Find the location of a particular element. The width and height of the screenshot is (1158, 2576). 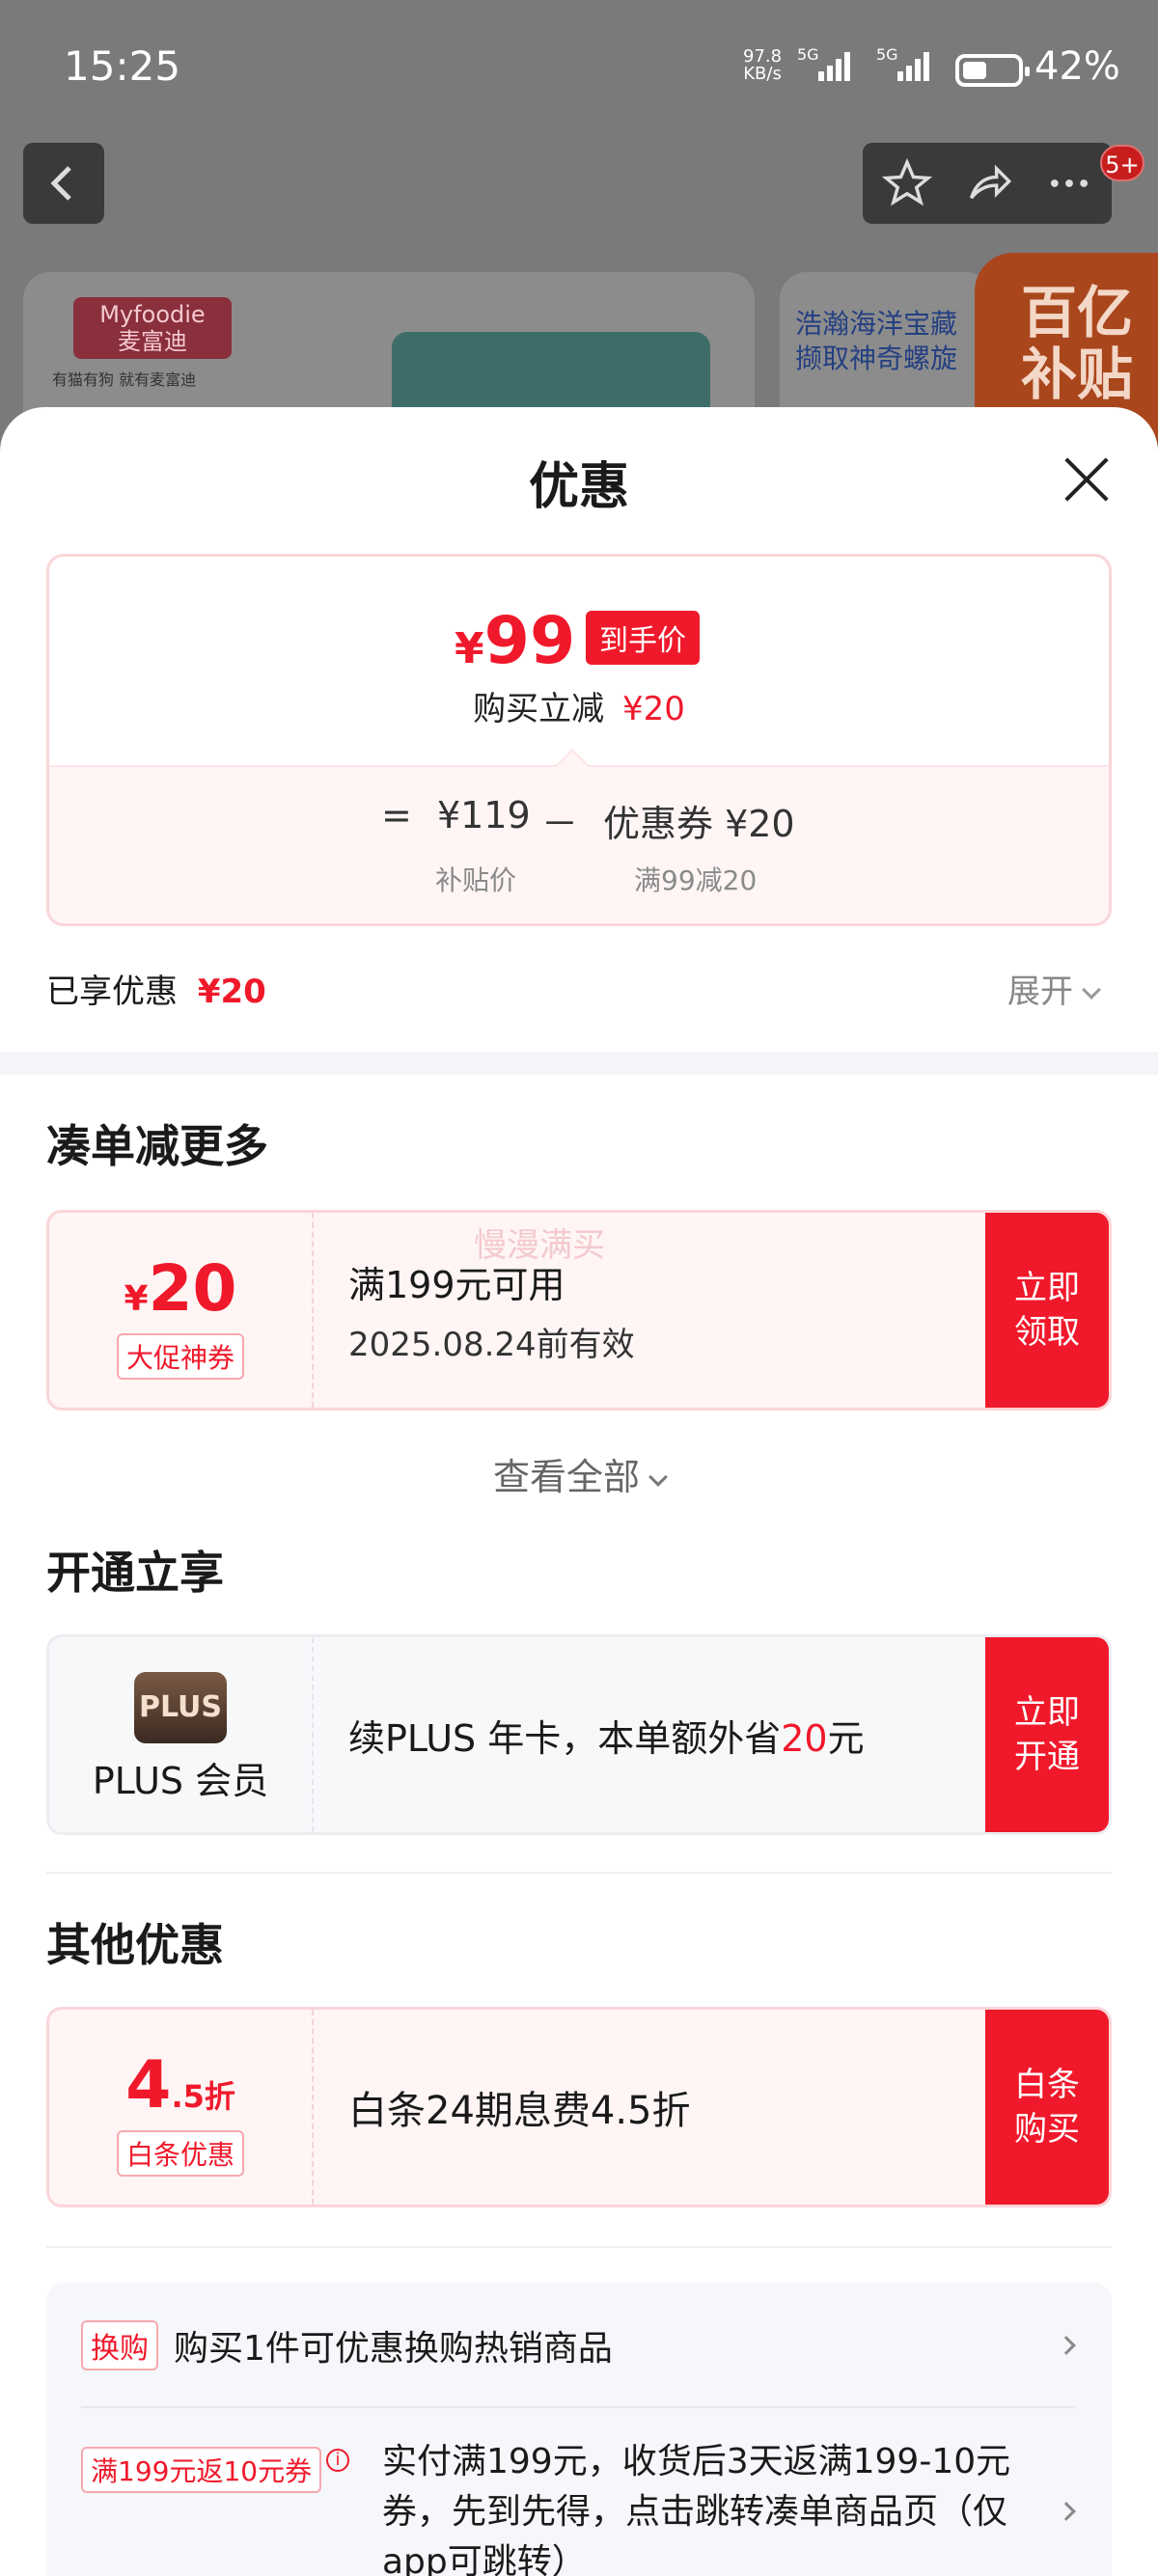

discount-small: .5折 is located at coordinates (203, 2096).